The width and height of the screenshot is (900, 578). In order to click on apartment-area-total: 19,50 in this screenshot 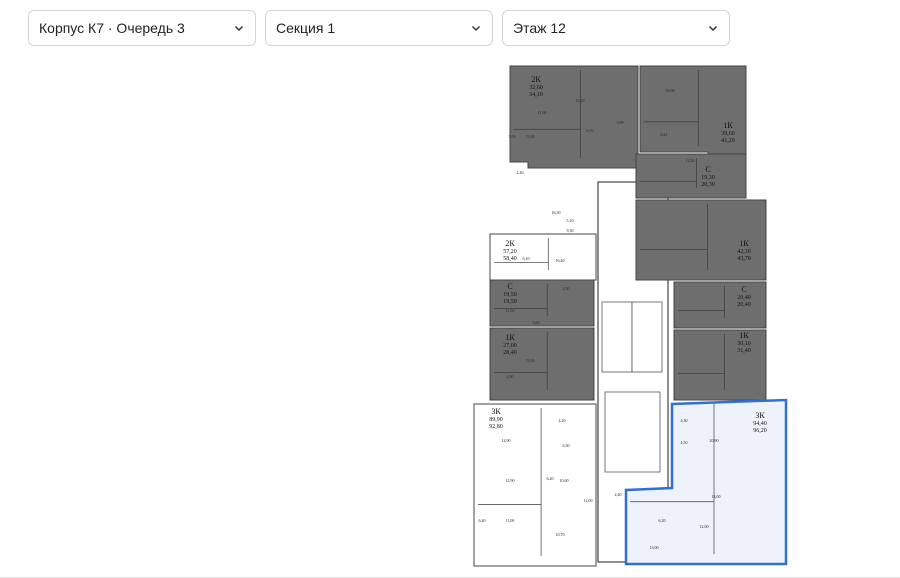, I will do `click(510, 302)`.